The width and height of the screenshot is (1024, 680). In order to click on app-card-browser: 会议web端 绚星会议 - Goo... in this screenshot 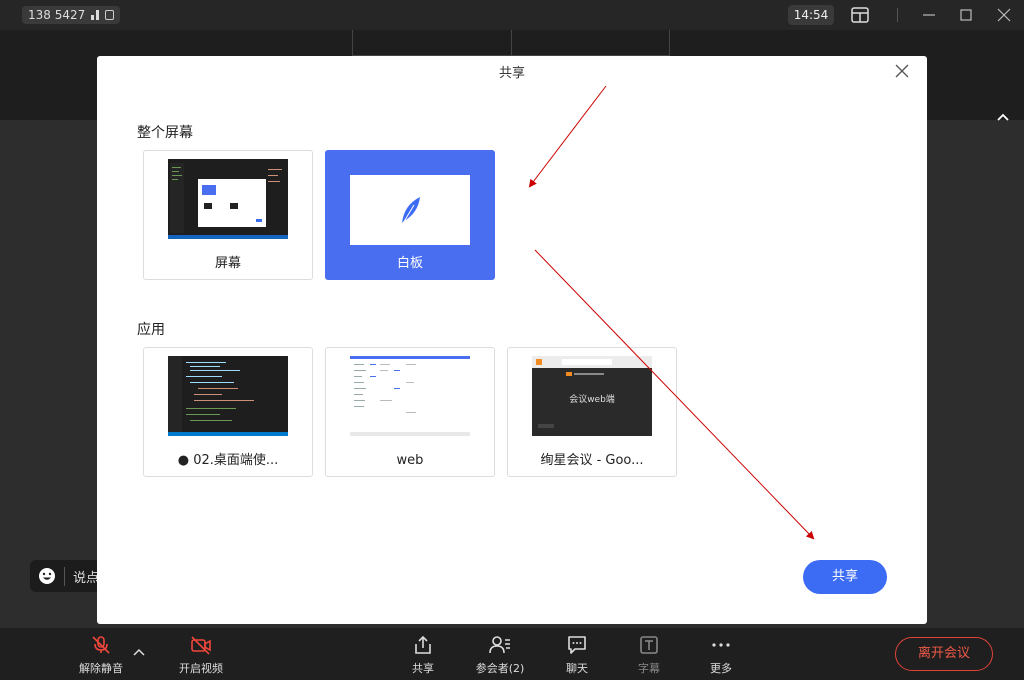, I will do `click(592, 412)`.